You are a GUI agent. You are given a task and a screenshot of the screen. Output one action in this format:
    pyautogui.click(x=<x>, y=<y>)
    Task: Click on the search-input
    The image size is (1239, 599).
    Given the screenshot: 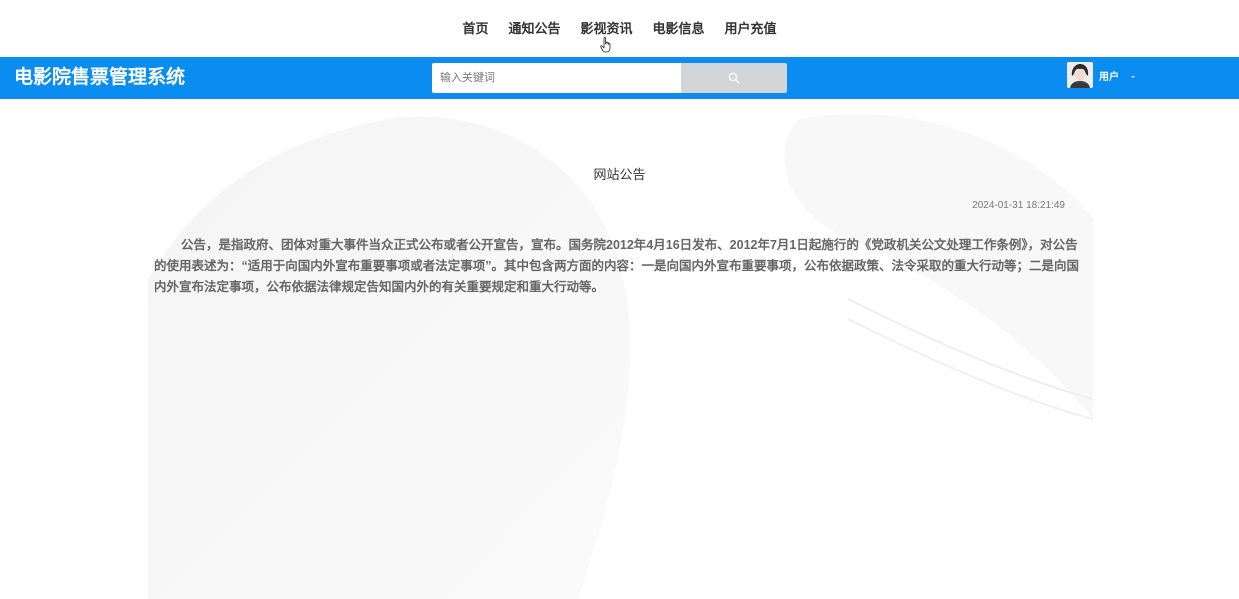 What is the action you would take?
    pyautogui.click(x=556, y=78)
    